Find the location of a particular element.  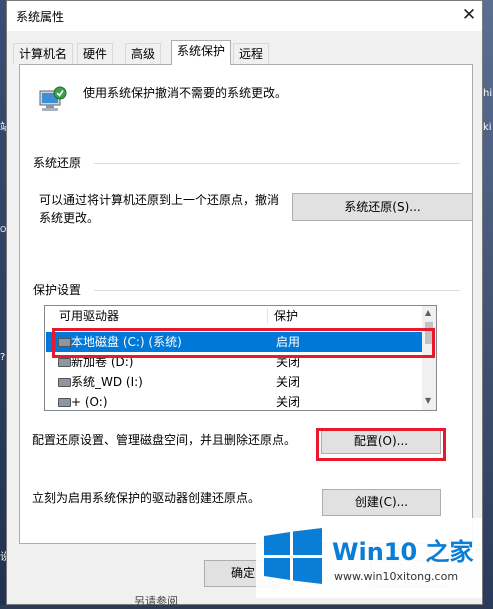

column-header-drives: 可用驱动器 is located at coordinates (89, 316).